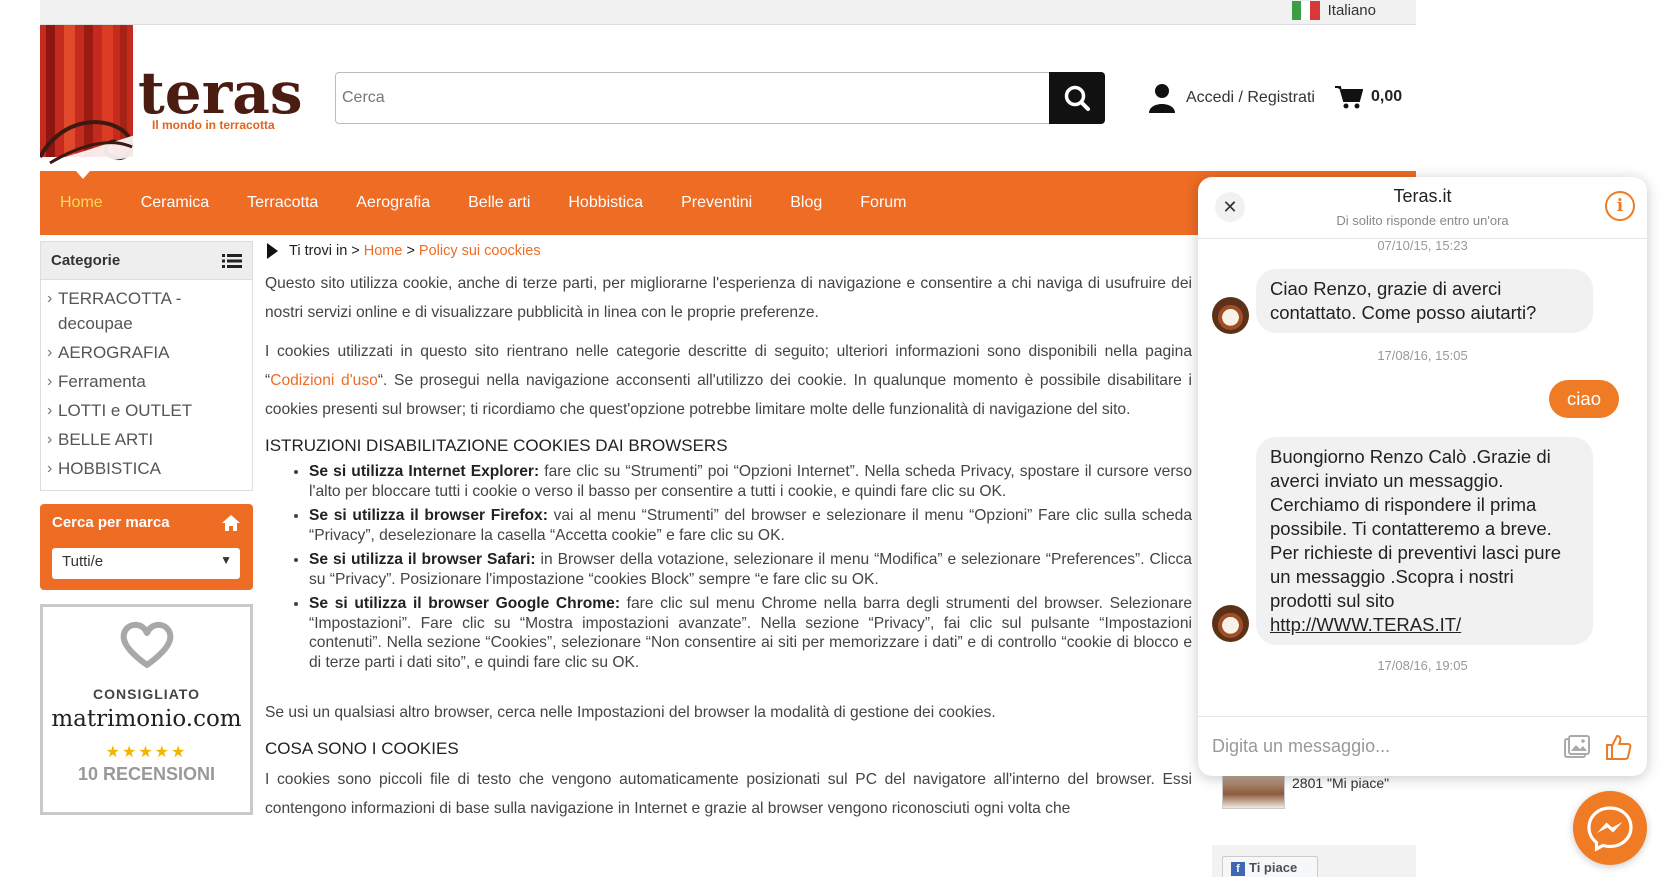  Describe the element at coordinates (1238, 869) in the screenshot. I see `facebook-icon: f` at that location.